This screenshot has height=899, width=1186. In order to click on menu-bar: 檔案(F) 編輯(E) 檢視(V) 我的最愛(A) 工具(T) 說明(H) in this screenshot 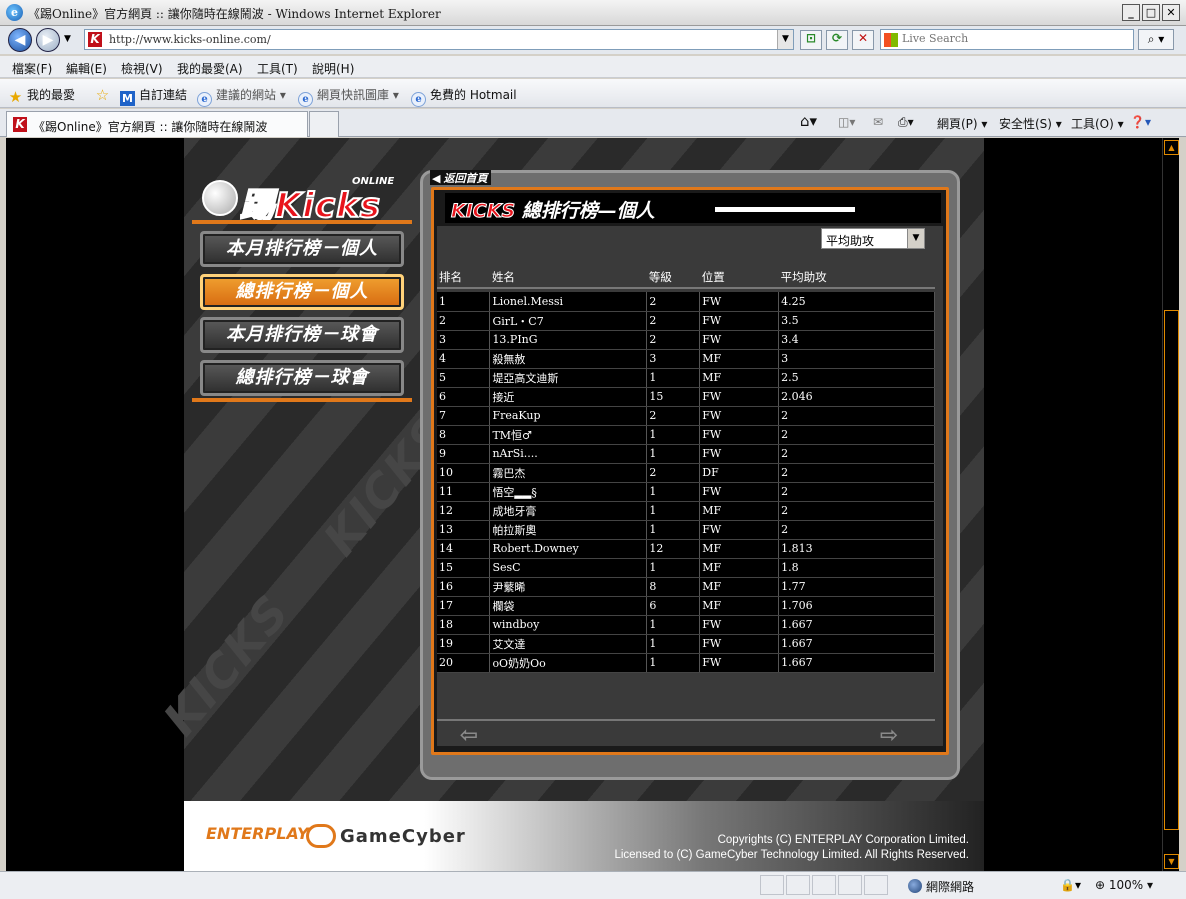, I will do `click(593, 67)`.